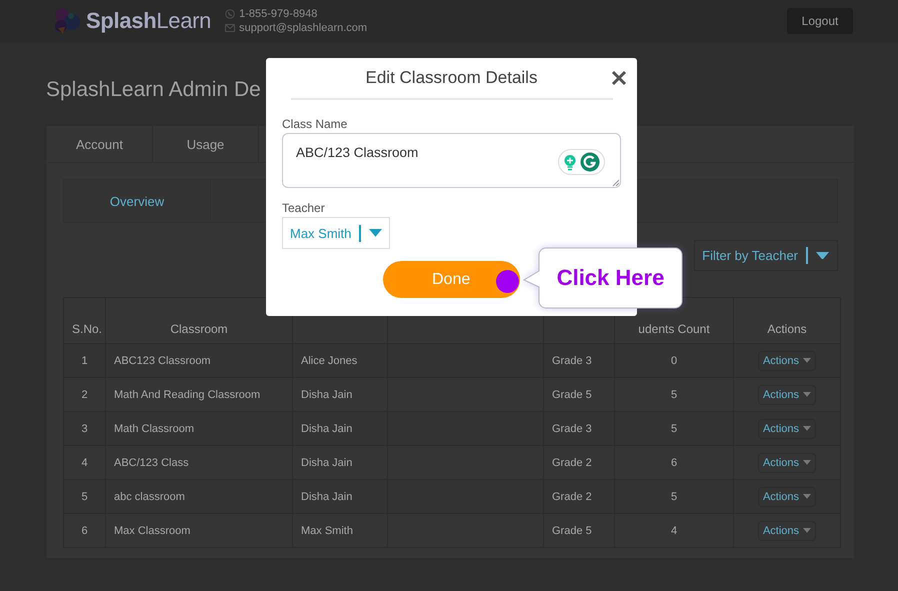 The height and width of the screenshot is (591, 898). I want to click on field-label: Class Name, so click(315, 124).